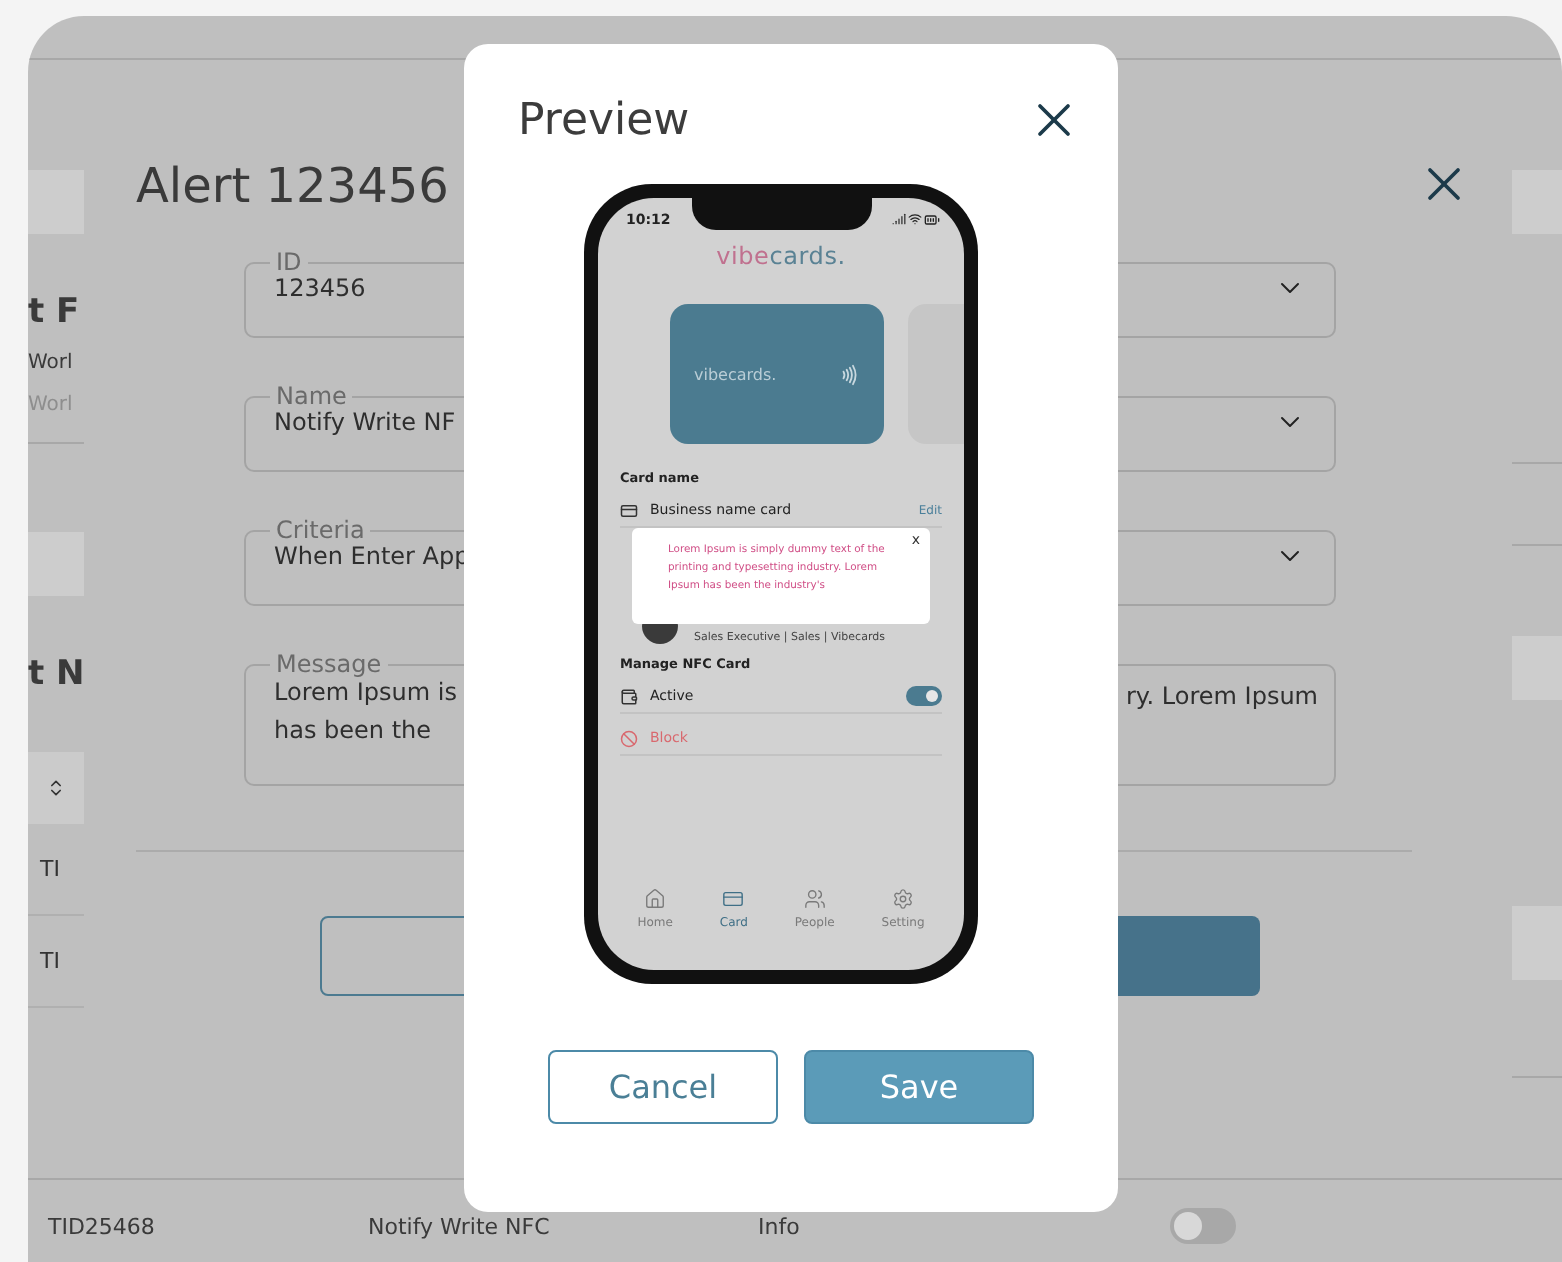 The width and height of the screenshot is (1562, 1262). I want to click on home-icon, so click(655, 899).